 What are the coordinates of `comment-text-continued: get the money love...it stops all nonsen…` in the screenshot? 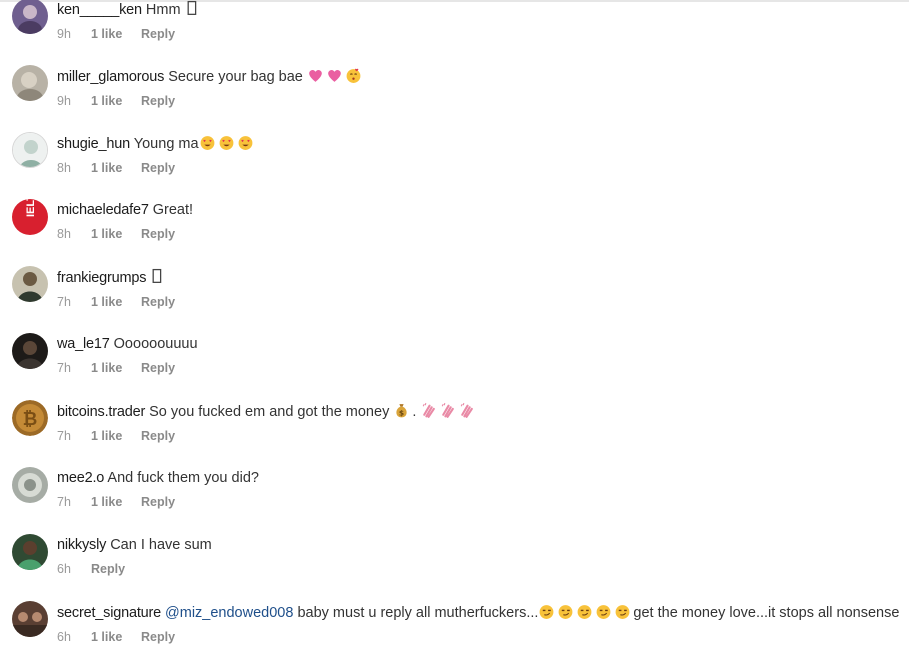 It's located at (766, 613).